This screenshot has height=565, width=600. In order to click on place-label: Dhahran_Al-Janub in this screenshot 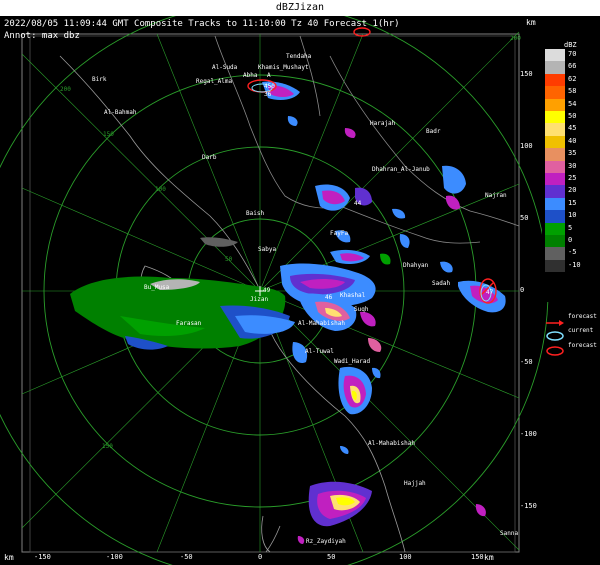, I will do `click(401, 169)`.